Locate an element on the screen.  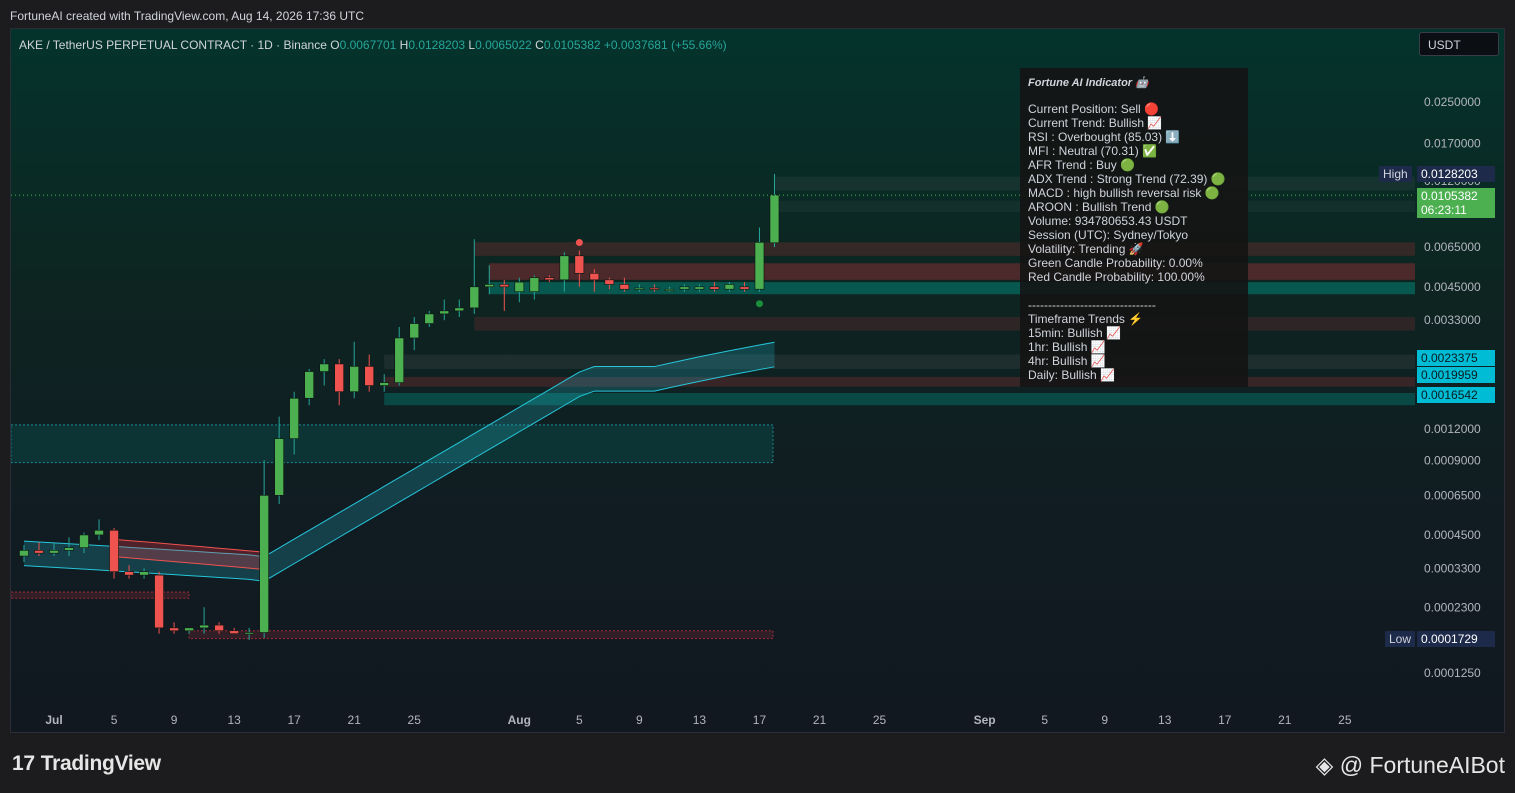
indicator-line-11: Green Candle Probability: 0.00% is located at coordinates (1115, 263).